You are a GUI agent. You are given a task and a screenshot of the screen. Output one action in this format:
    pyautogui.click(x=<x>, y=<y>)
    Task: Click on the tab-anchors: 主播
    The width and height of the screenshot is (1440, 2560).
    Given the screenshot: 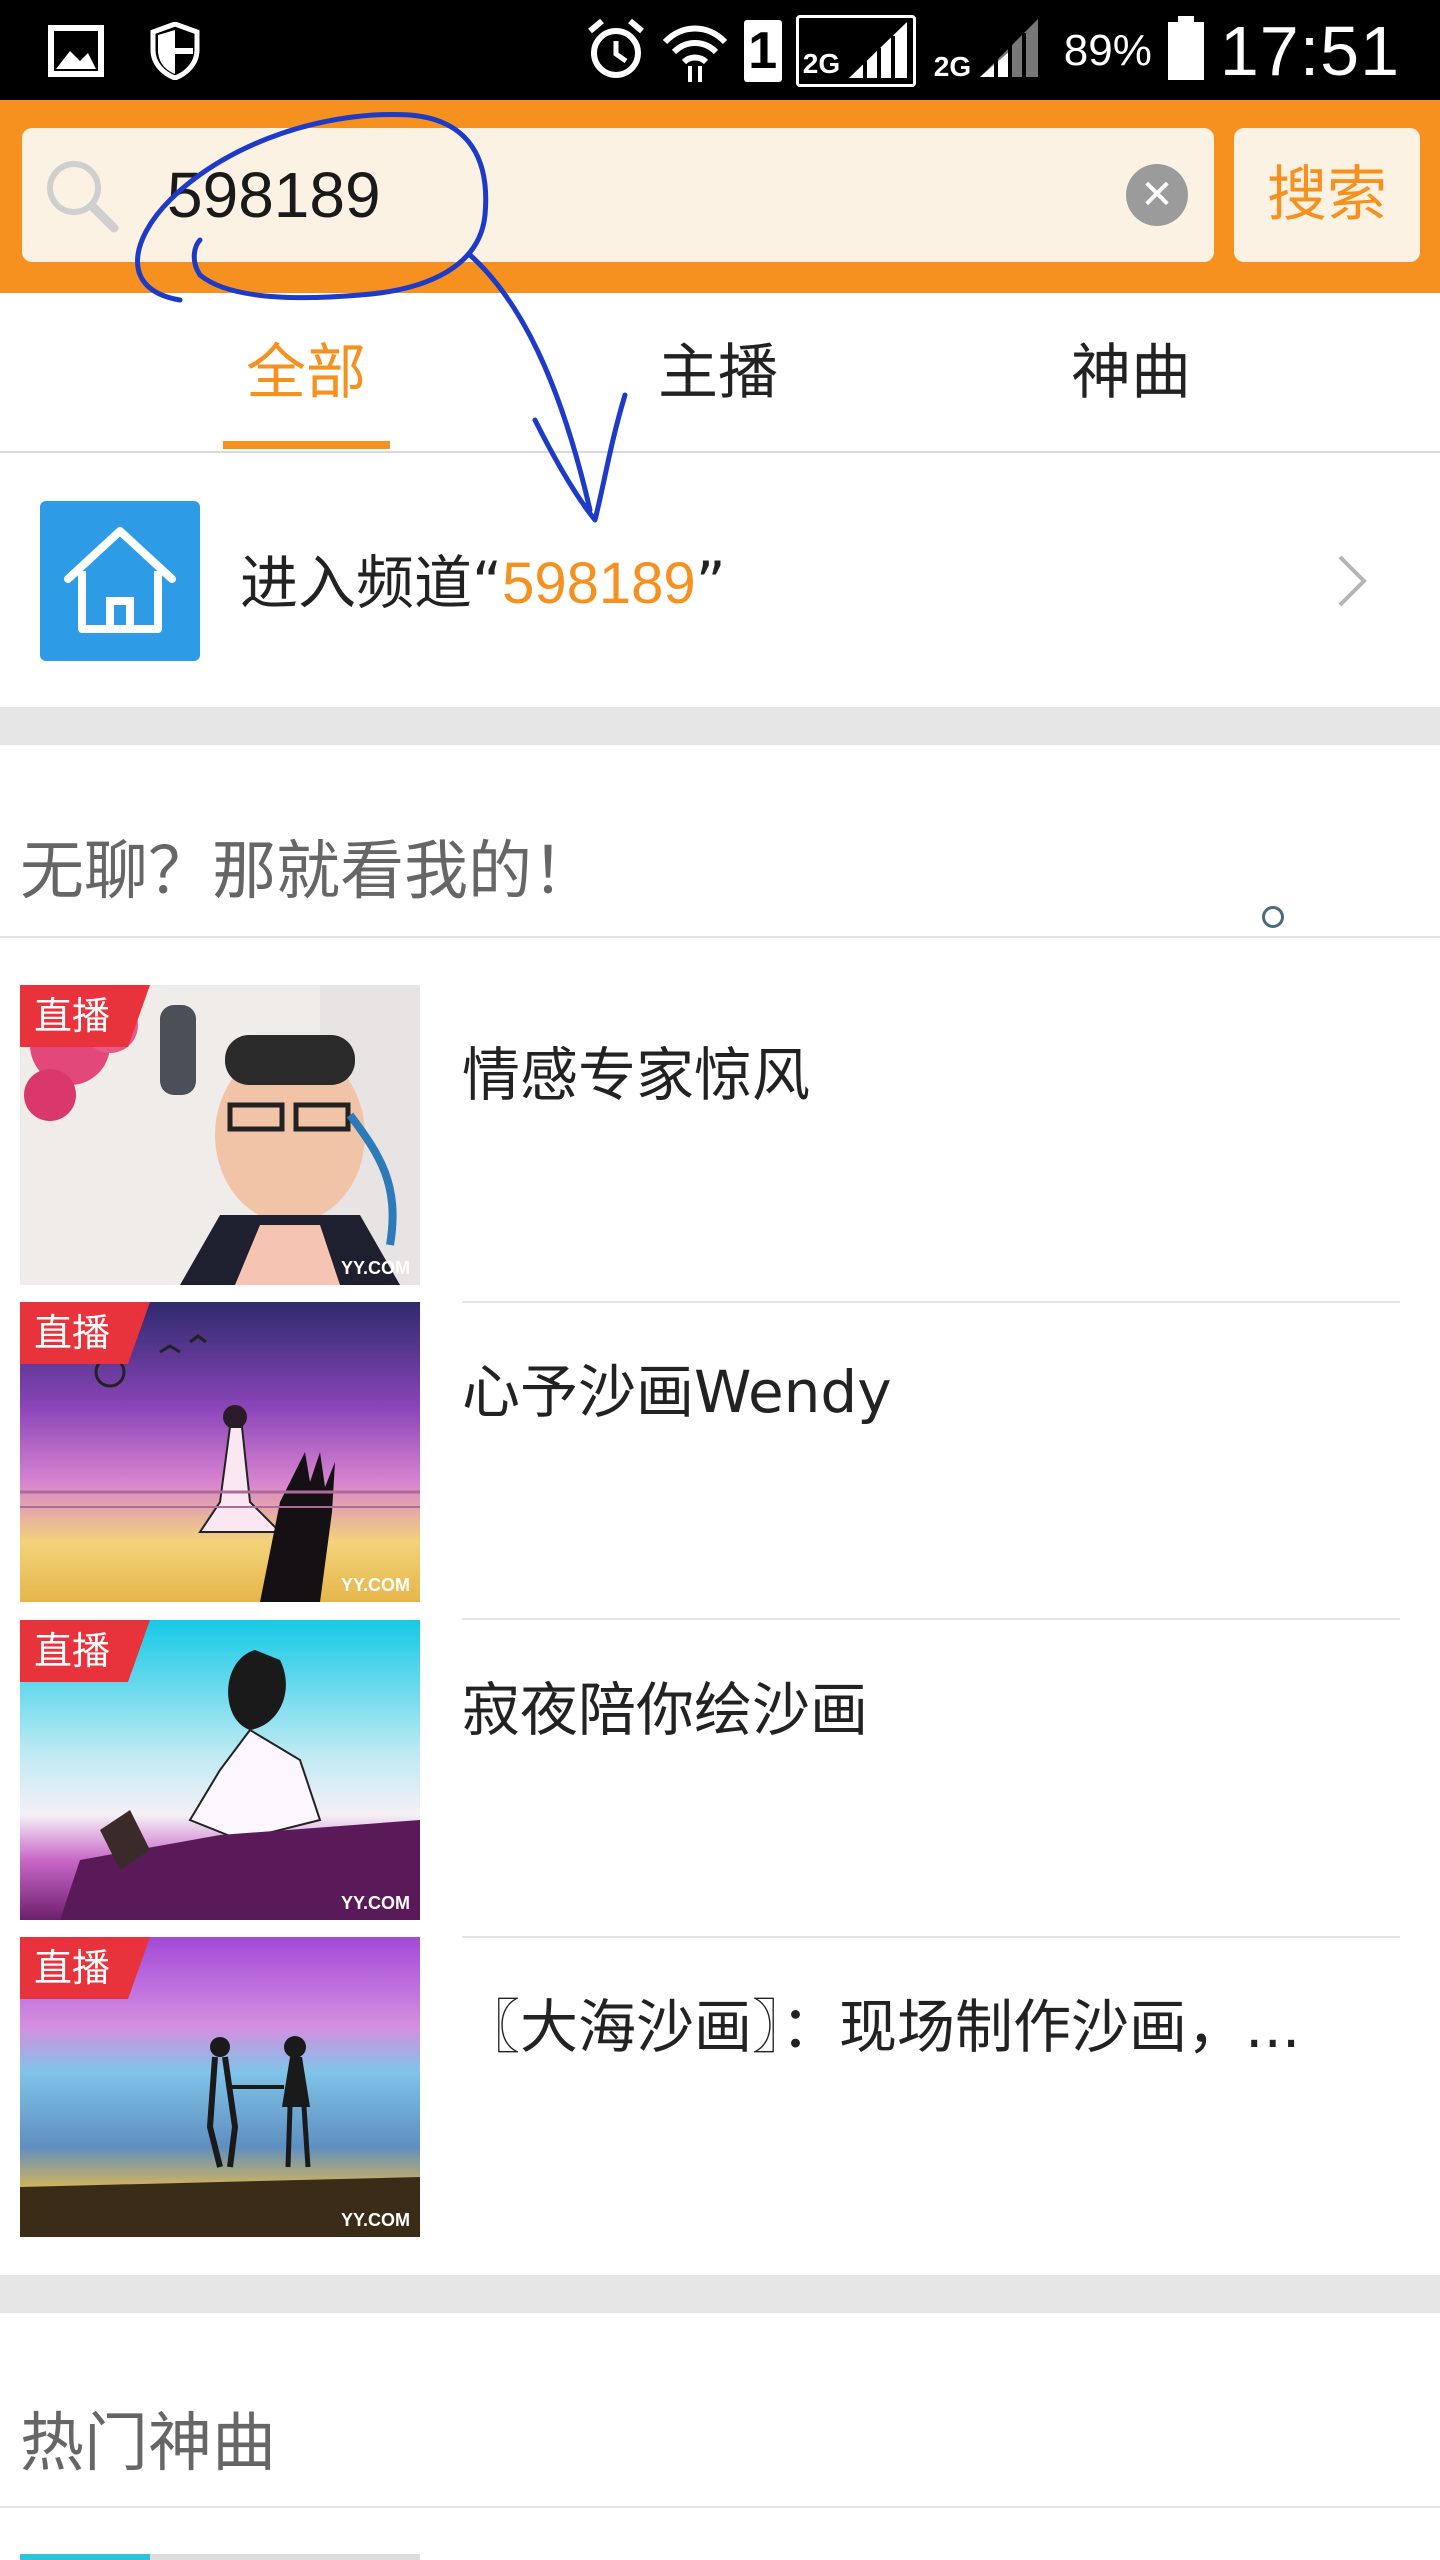 What is the action you would take?
    pyautogui.click(x=718, y=373)
    